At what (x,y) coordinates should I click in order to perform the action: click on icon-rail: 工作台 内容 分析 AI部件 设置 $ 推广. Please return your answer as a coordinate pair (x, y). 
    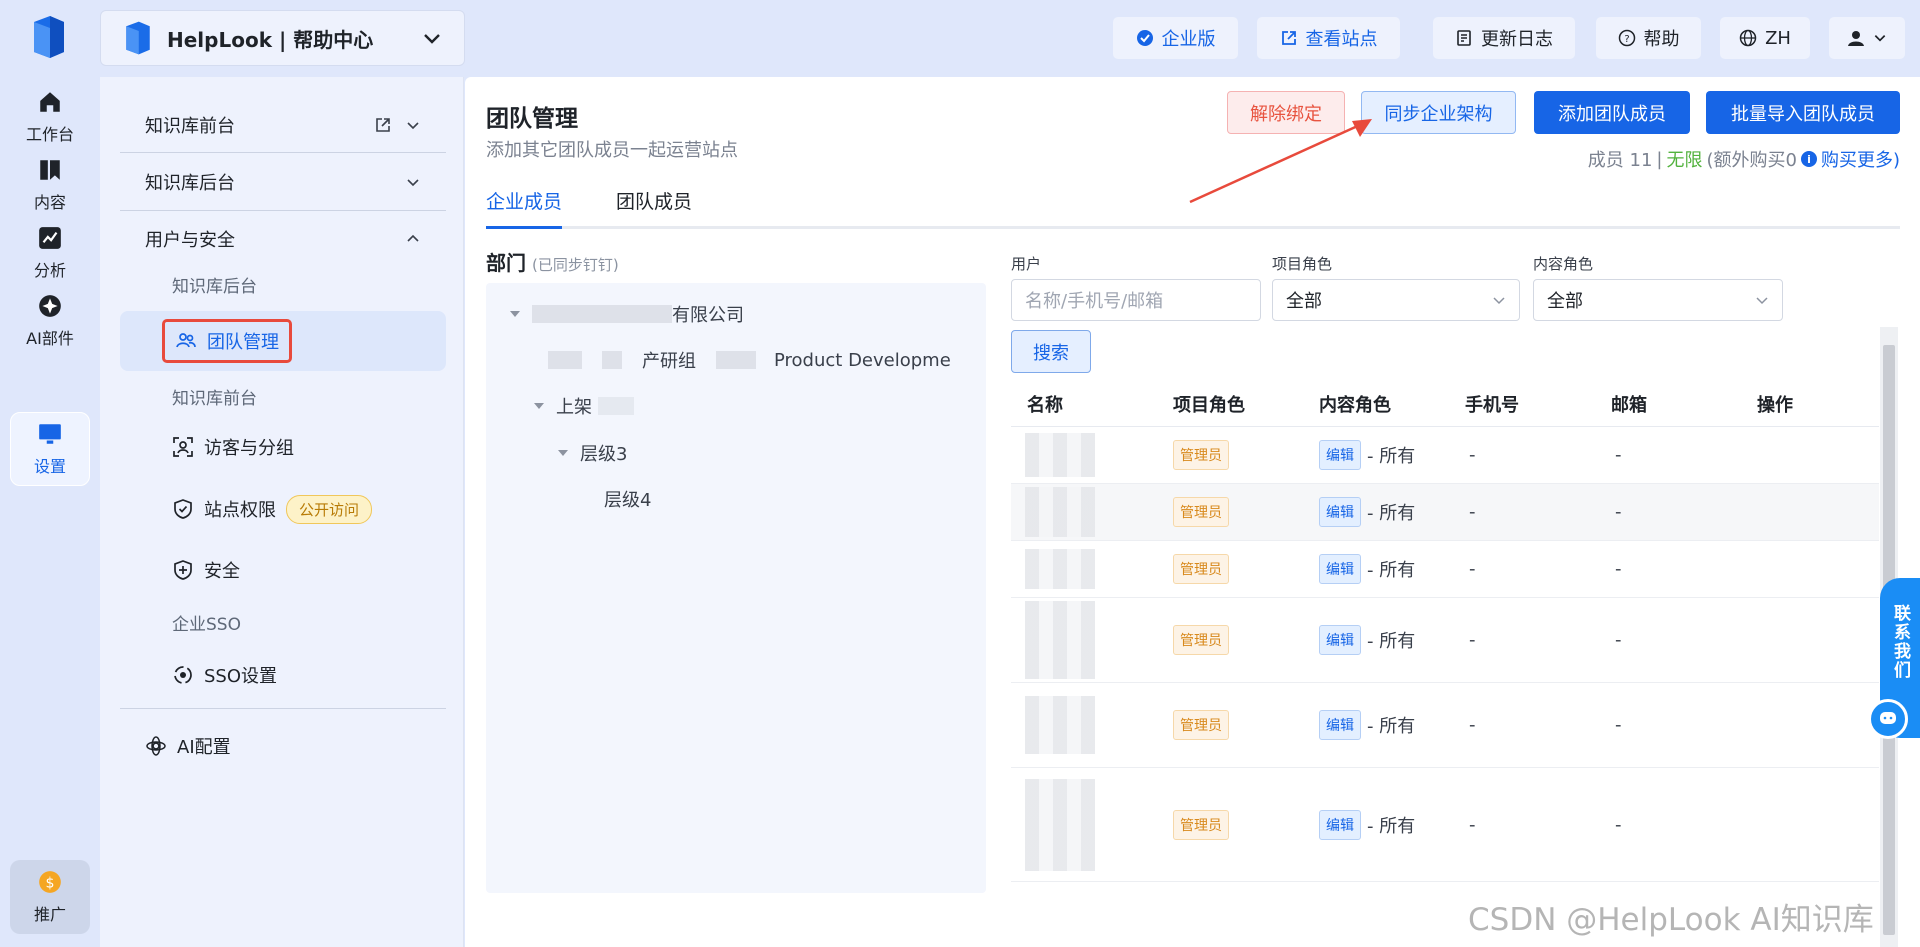
    Looking at the image, I should click on (50, 473).